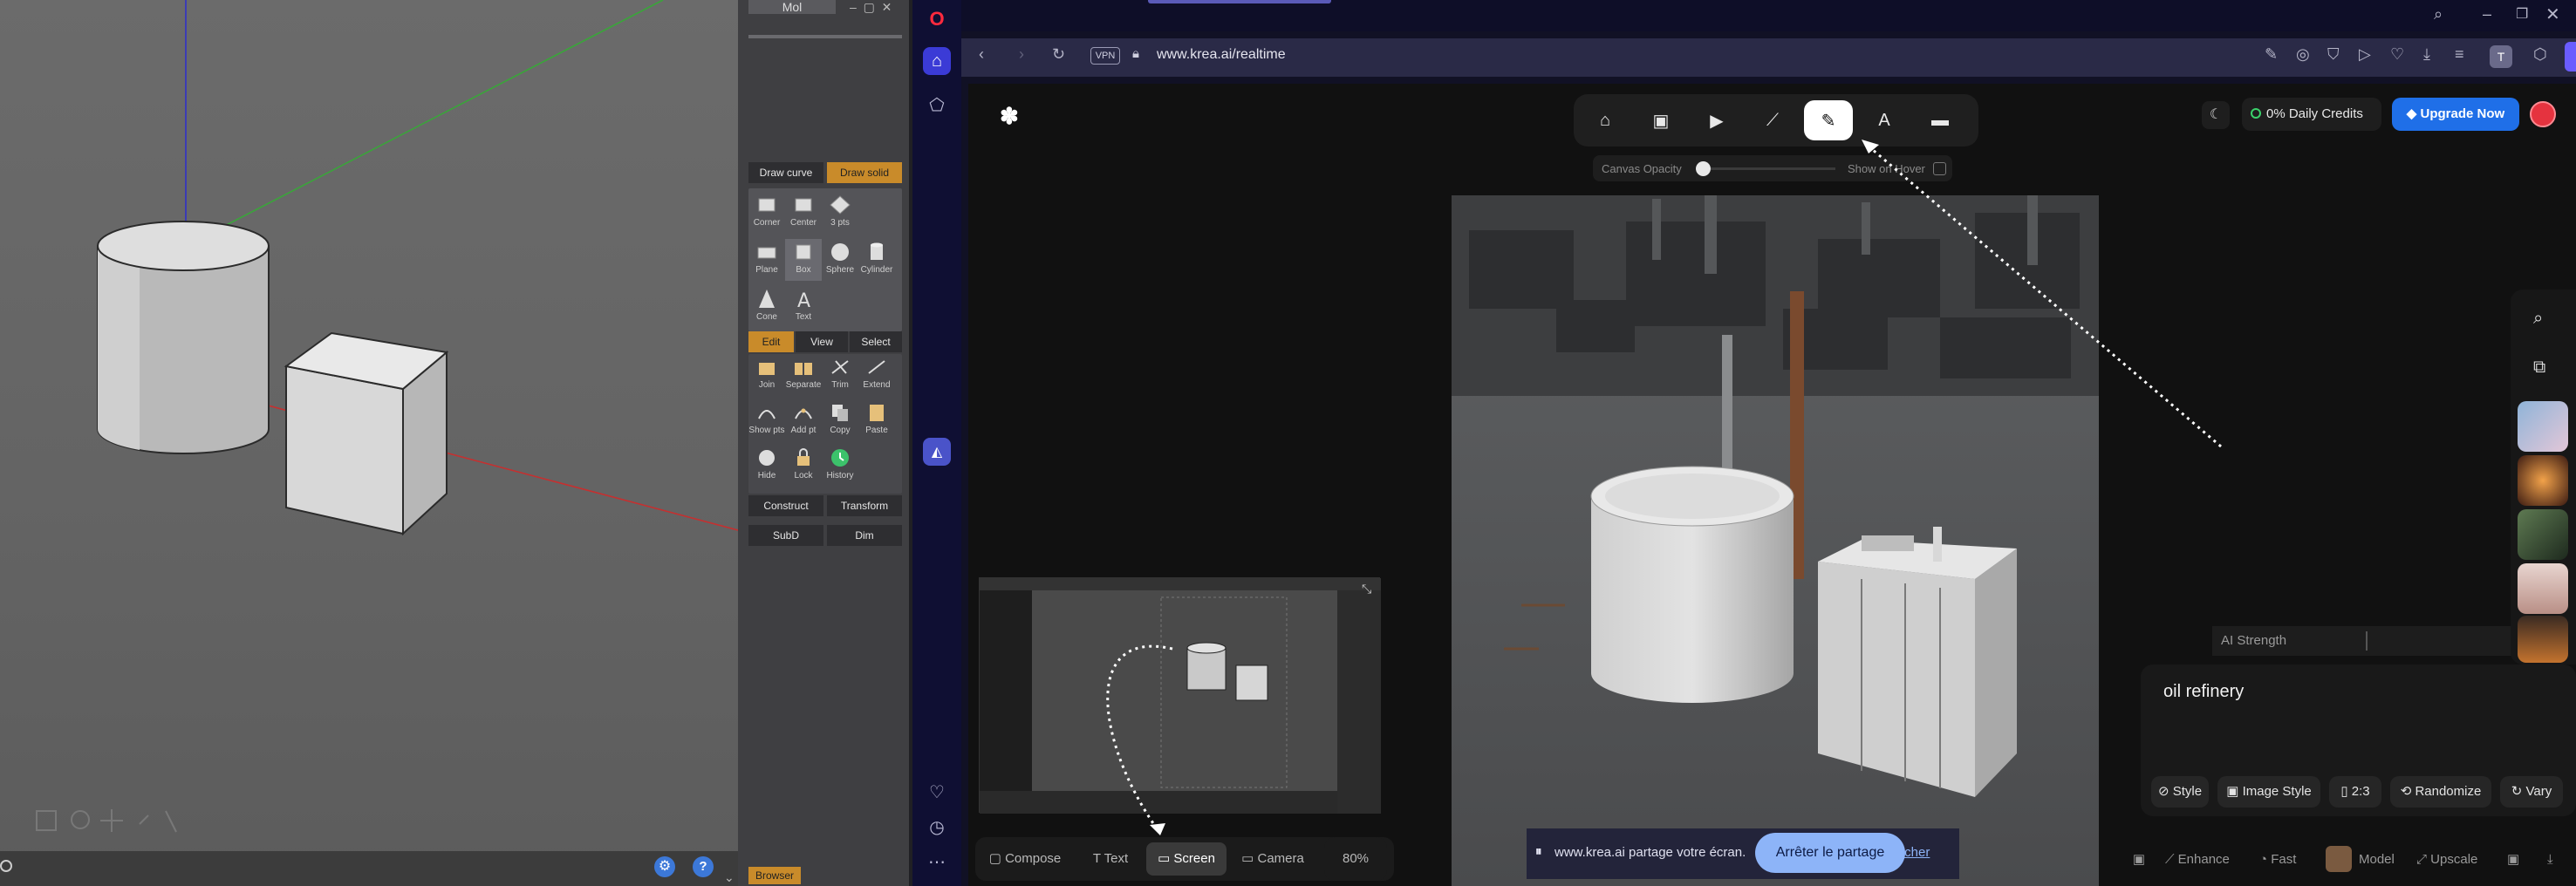 The width and height of the screenshot is (2576, 886). I want to click on compose-mode-button: ▢ Compose, so click(1025, 859).